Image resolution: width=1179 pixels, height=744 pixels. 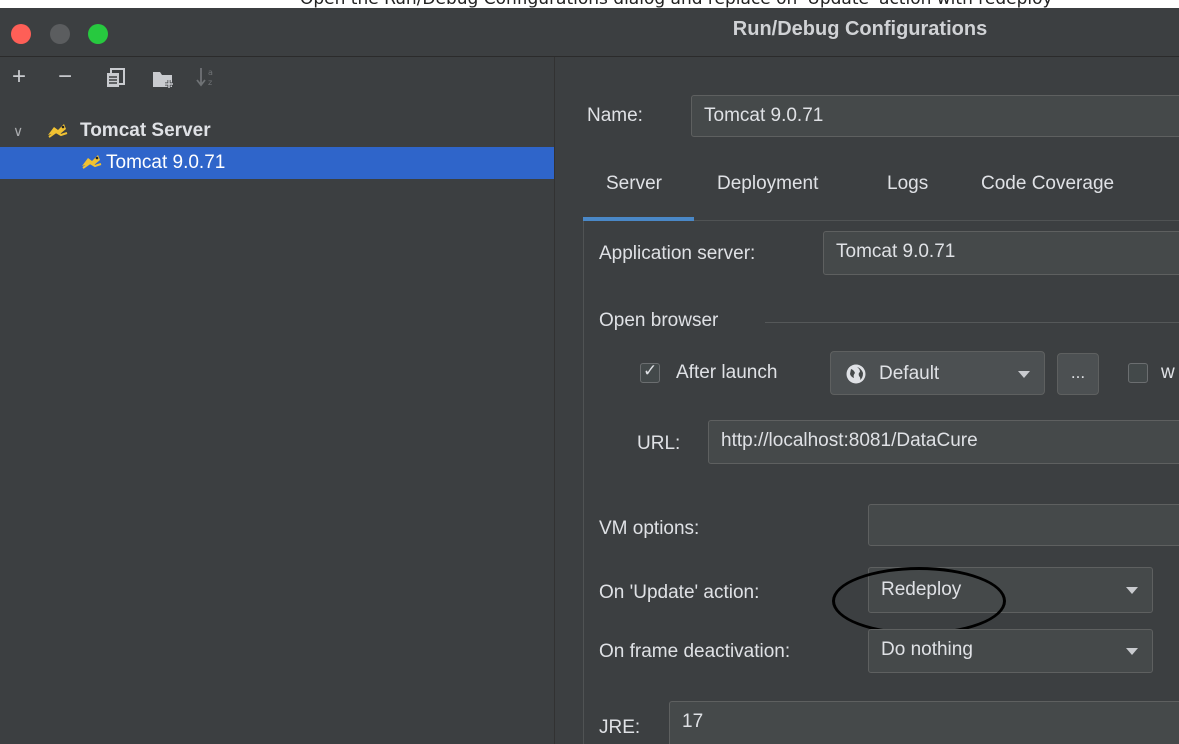 I want to click on after-launch-label: After launch, so click(x=727, y=372).